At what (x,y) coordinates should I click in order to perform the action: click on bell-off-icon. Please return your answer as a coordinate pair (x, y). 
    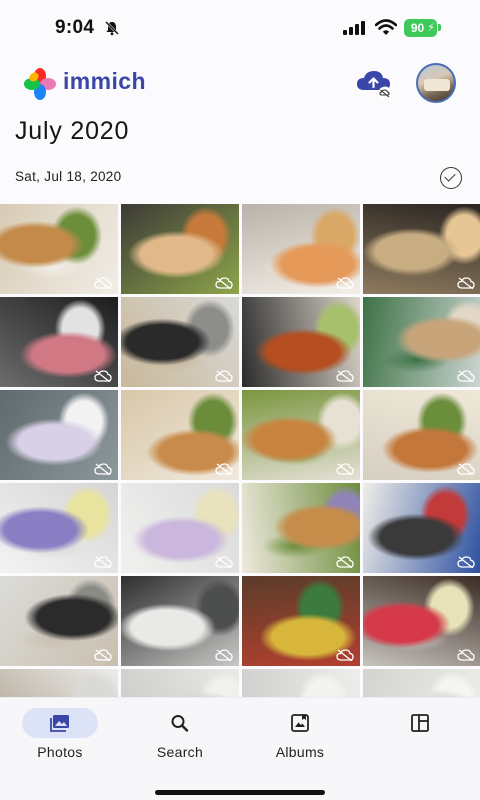
    Looking at the image, I should click on (112, 28).